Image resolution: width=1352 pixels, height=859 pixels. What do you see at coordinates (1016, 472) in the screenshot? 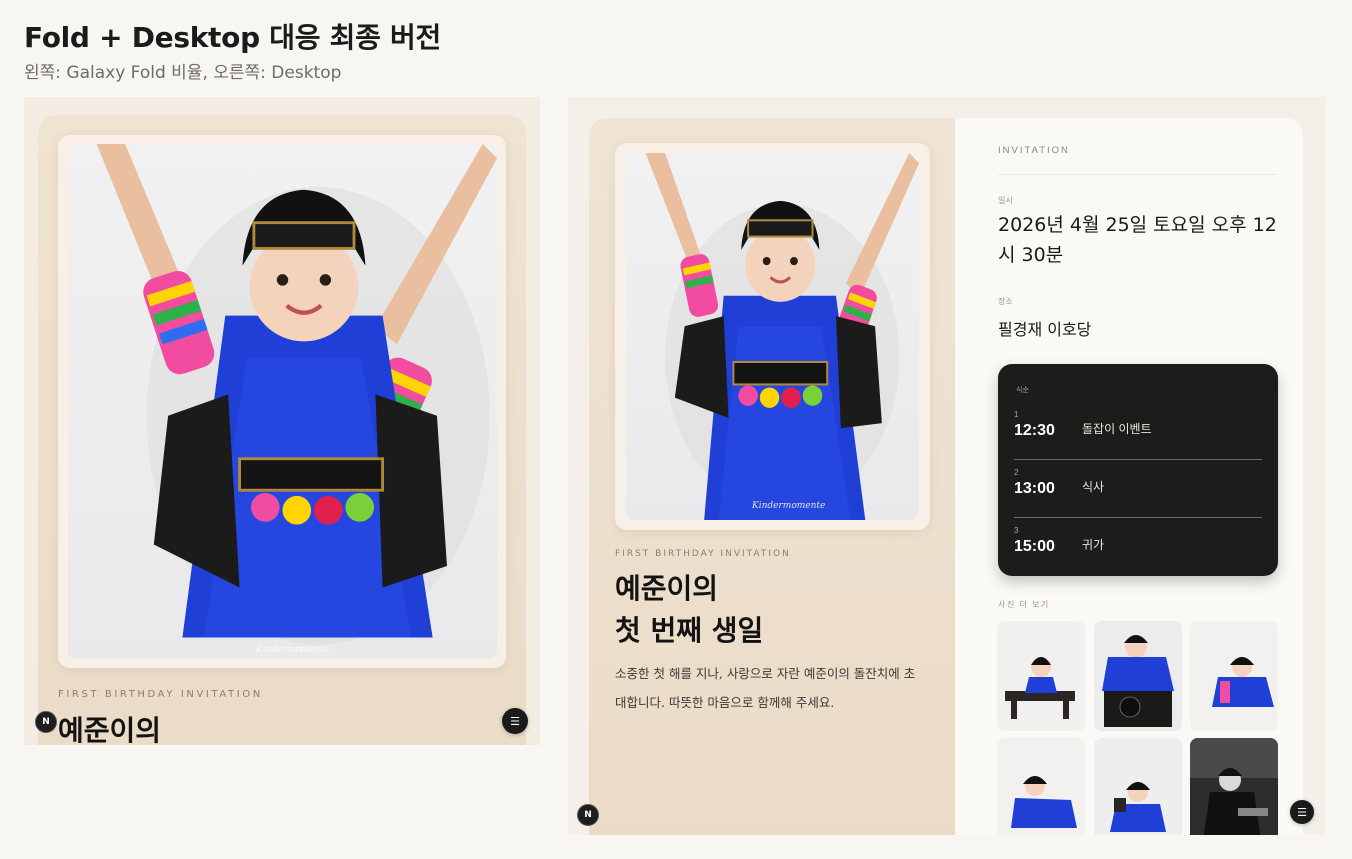
I see `schedule-index: 2` at bounding box center [1016, 472].